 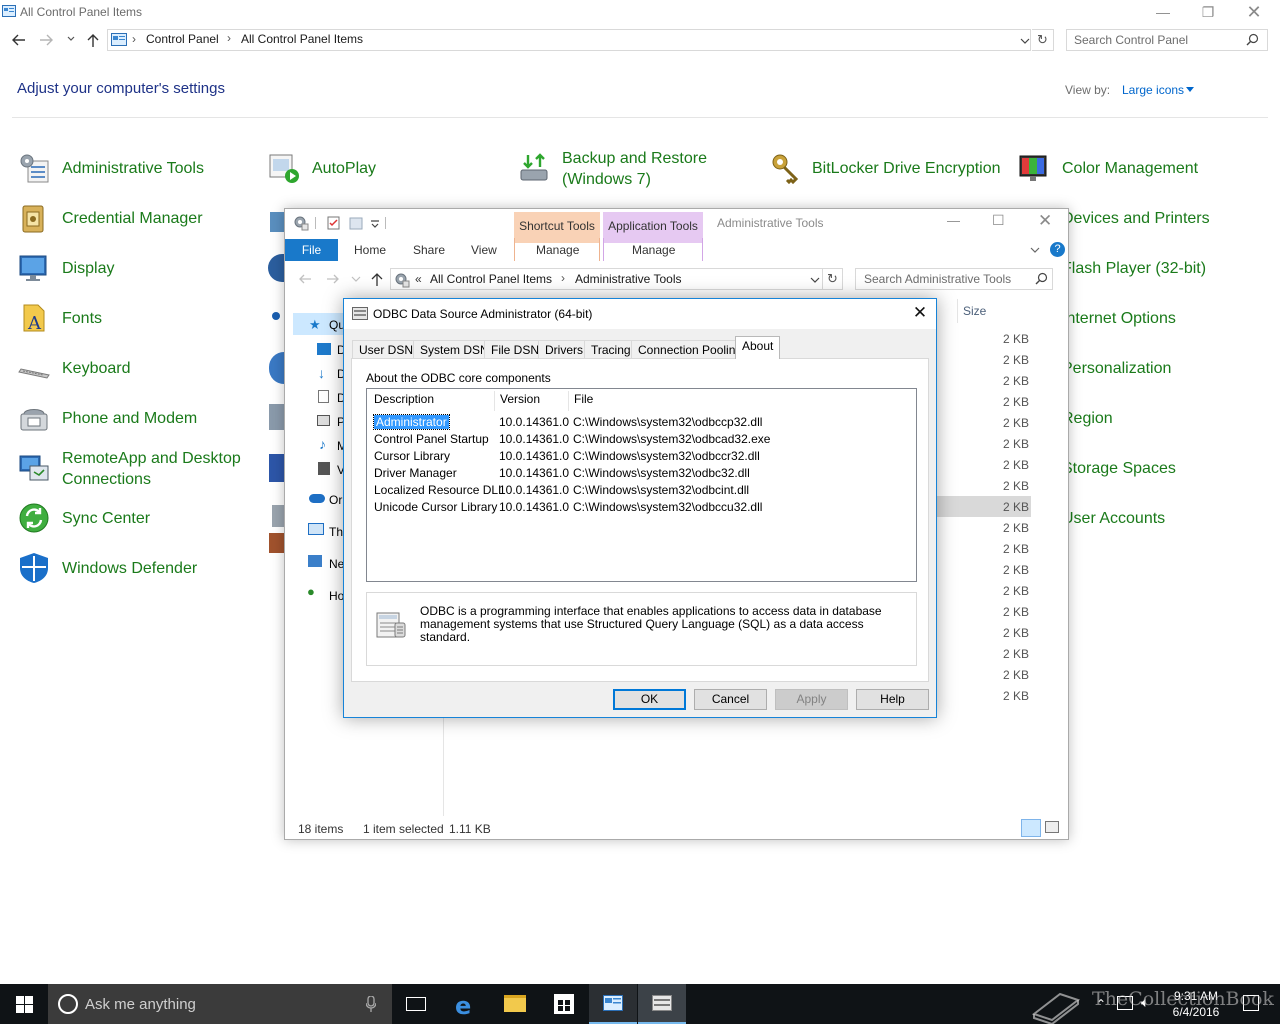 I want to click on cp-item-autoplay: AutoPlay, so click(x=368, y=168).